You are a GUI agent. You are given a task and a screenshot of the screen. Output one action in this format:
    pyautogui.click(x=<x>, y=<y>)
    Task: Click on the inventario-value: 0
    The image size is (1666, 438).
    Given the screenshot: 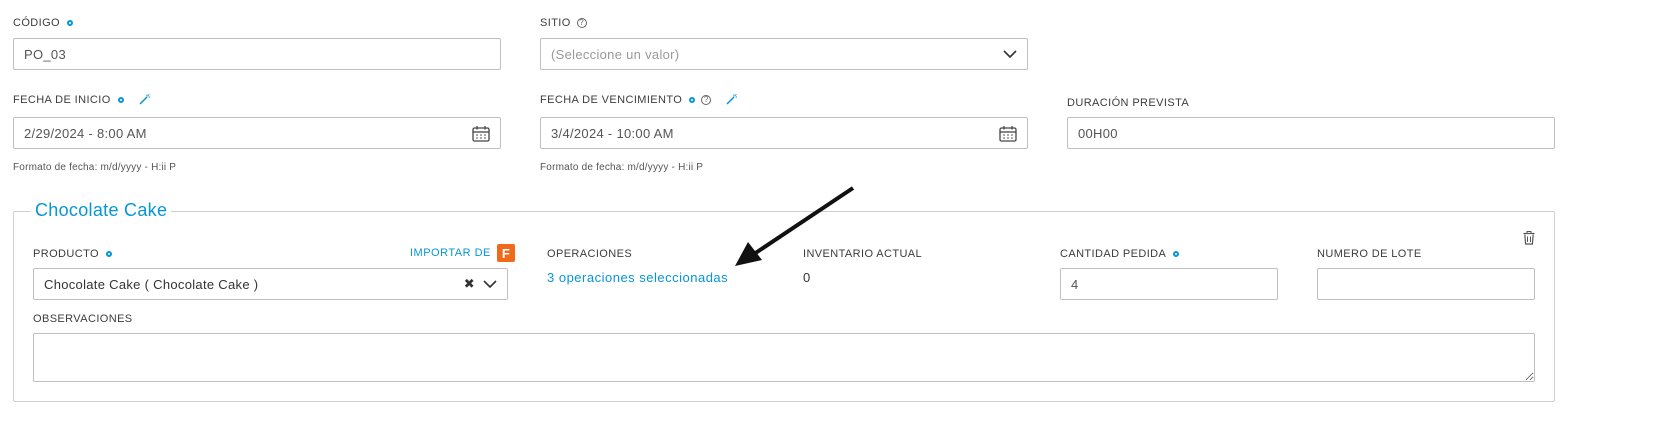 What is the action you would take?
    pyautogui.click(x=807, y=277)
    